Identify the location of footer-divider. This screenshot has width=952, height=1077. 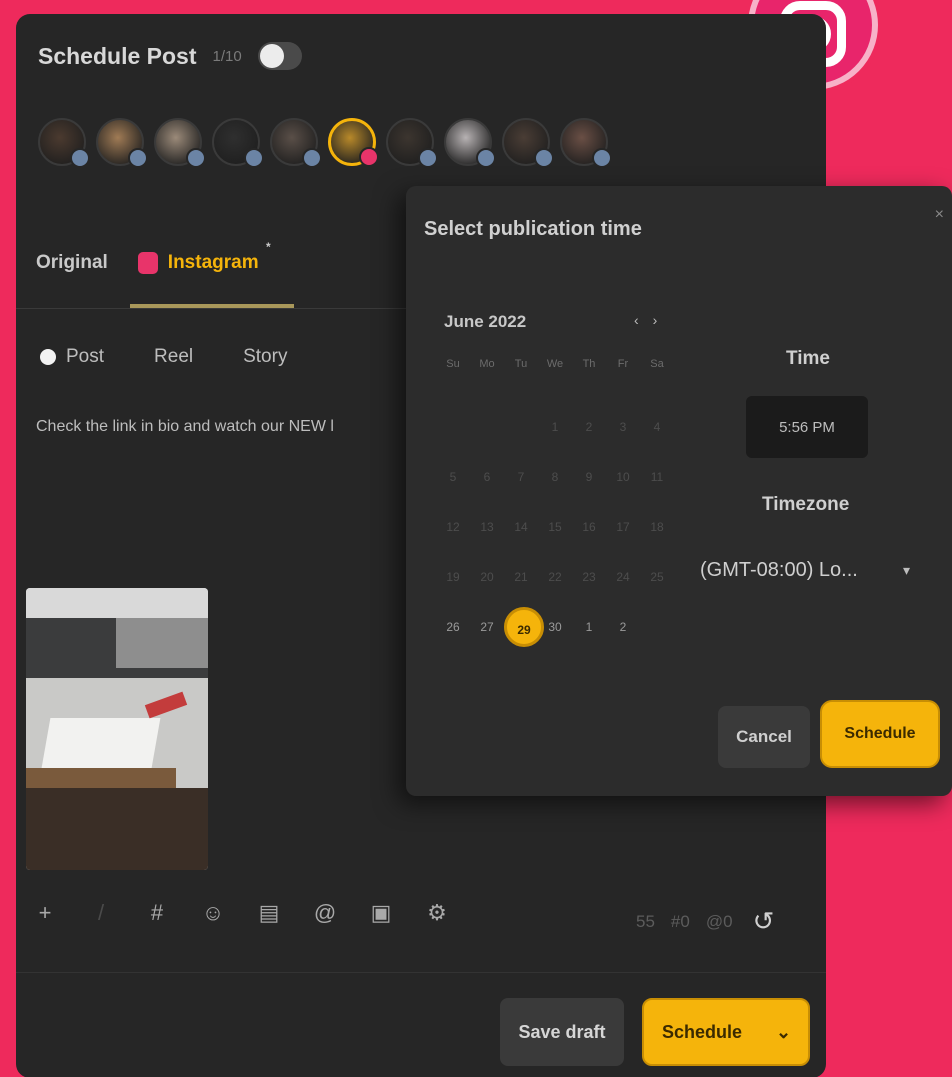
(421, 972).